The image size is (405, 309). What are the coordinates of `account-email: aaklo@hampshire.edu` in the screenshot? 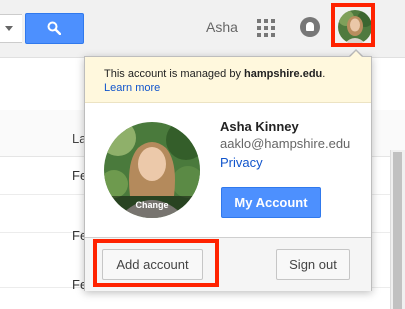 It's located at (285, 143).